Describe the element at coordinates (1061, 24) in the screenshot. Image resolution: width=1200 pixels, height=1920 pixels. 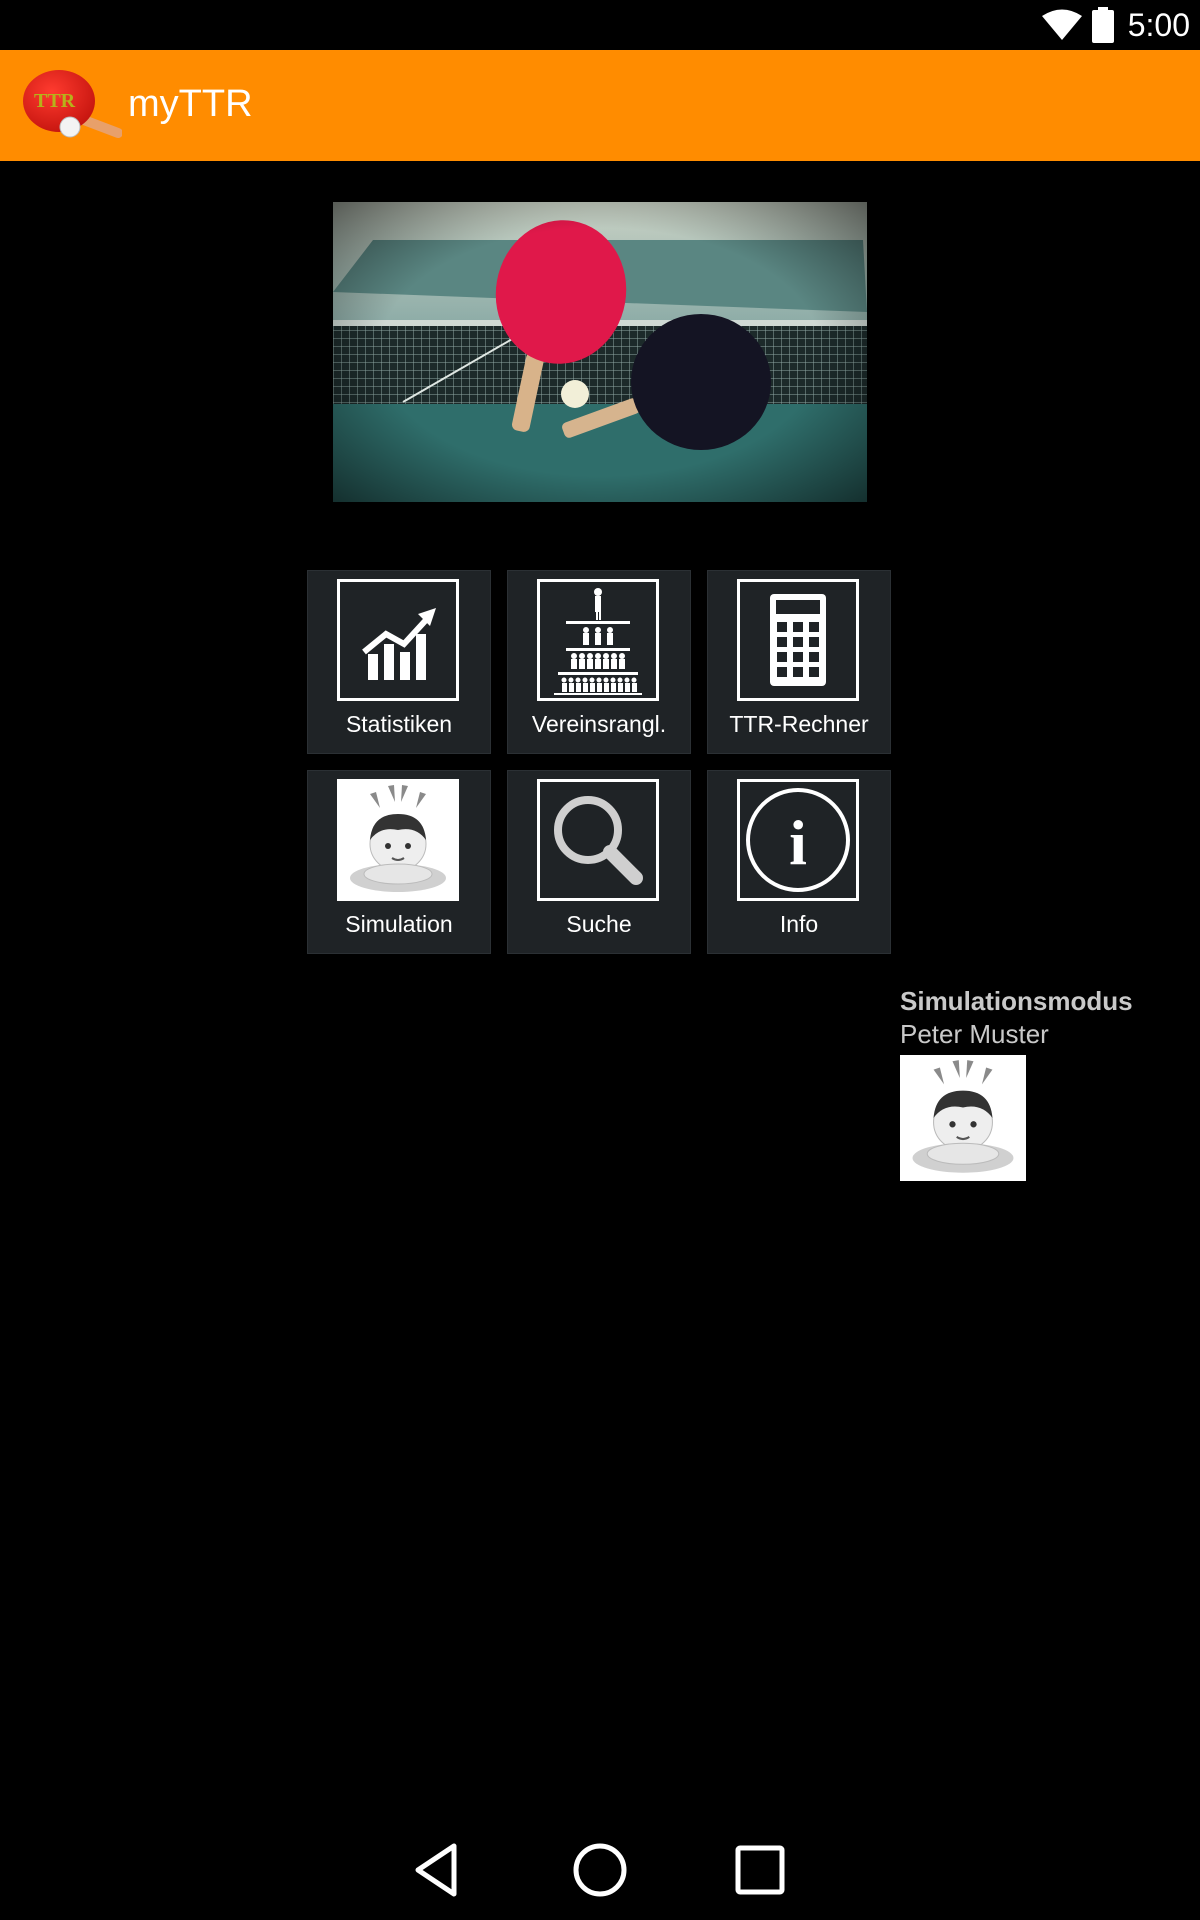
I see `wifi-icon` at that location.